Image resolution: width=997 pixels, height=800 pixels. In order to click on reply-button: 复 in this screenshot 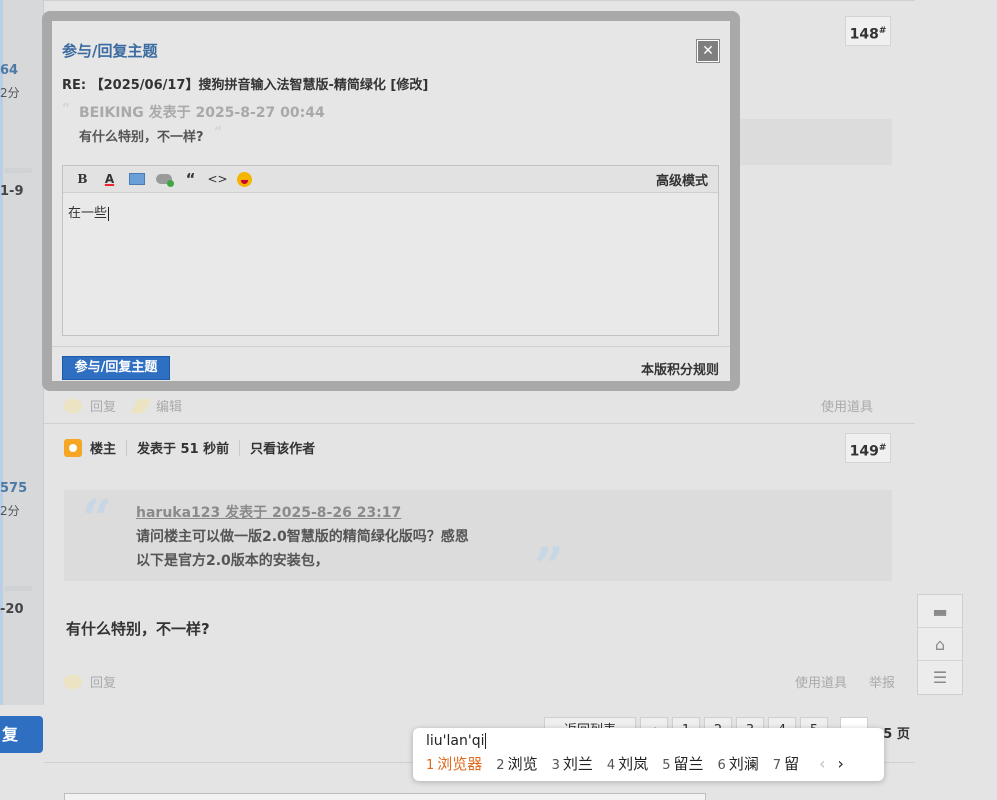, I will do `click(21, 734)`.